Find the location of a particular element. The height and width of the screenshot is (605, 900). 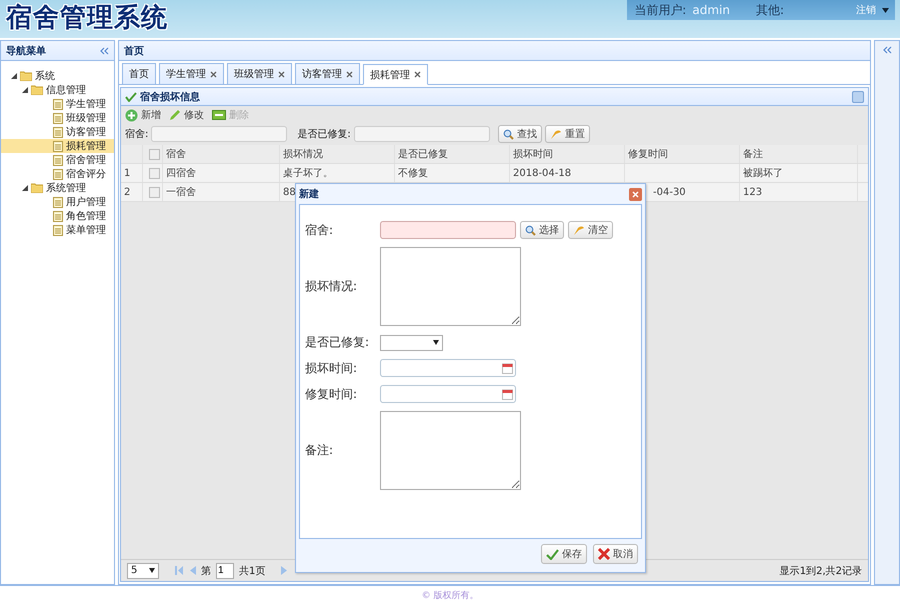

first-page-icon is located at coordinates (179, 570).